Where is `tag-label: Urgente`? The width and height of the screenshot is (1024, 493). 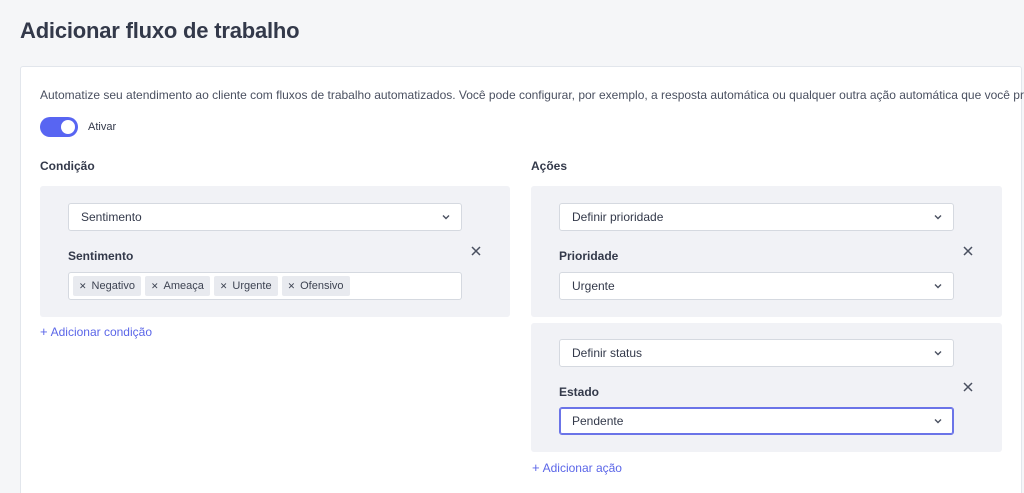
tag-label: Urgente is located at coordinates (252, 286).